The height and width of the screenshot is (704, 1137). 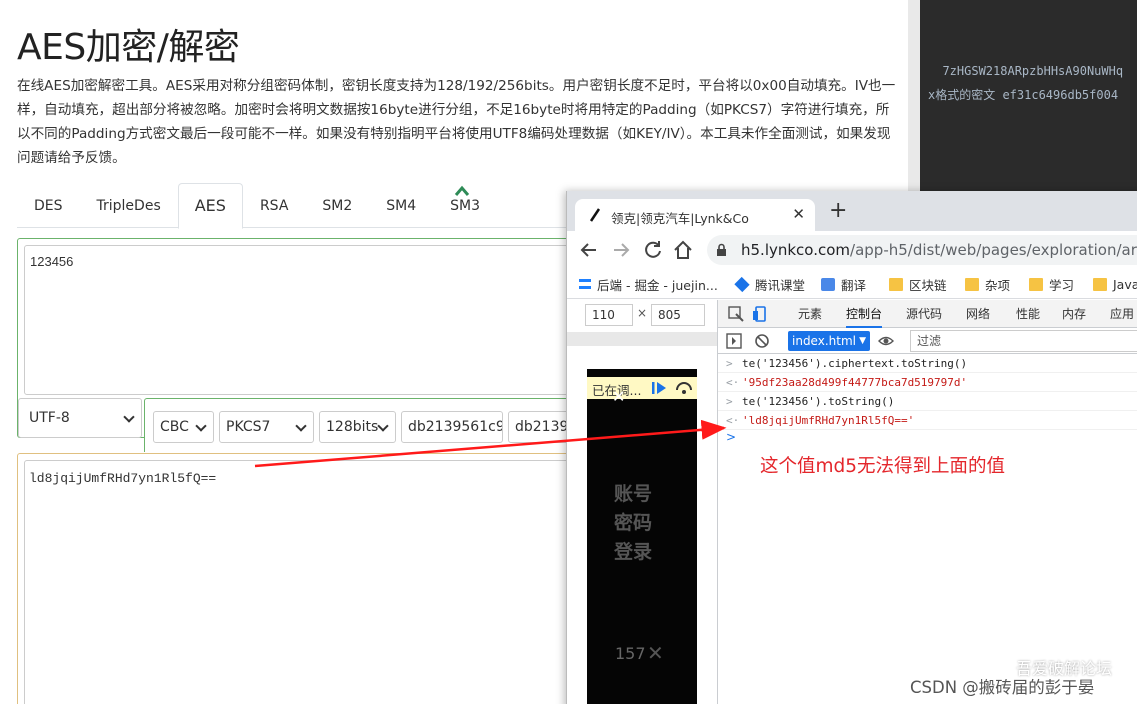 I want to click on browser-tab: 领克|领克汽车|Lynk&Co ✕, so click(x=695, y=215).